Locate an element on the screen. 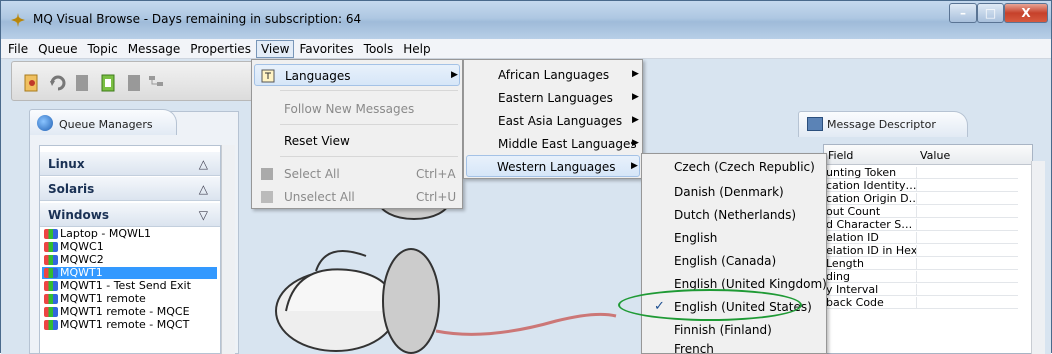 This screenshot has width=1052, height=354. menu-item-label: African Languages is located at coordinates (554, 75).